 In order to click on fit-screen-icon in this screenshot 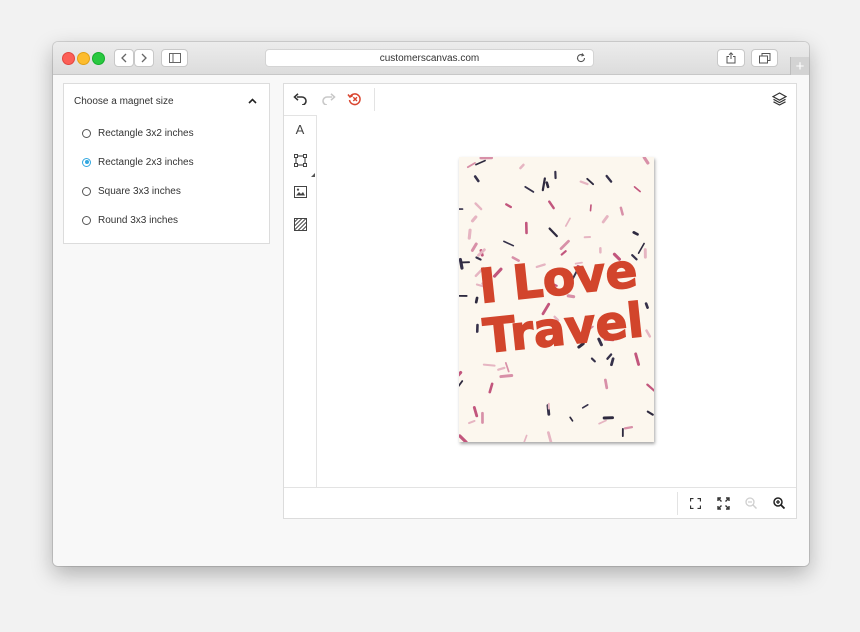, I will do `click(695, 503)`.